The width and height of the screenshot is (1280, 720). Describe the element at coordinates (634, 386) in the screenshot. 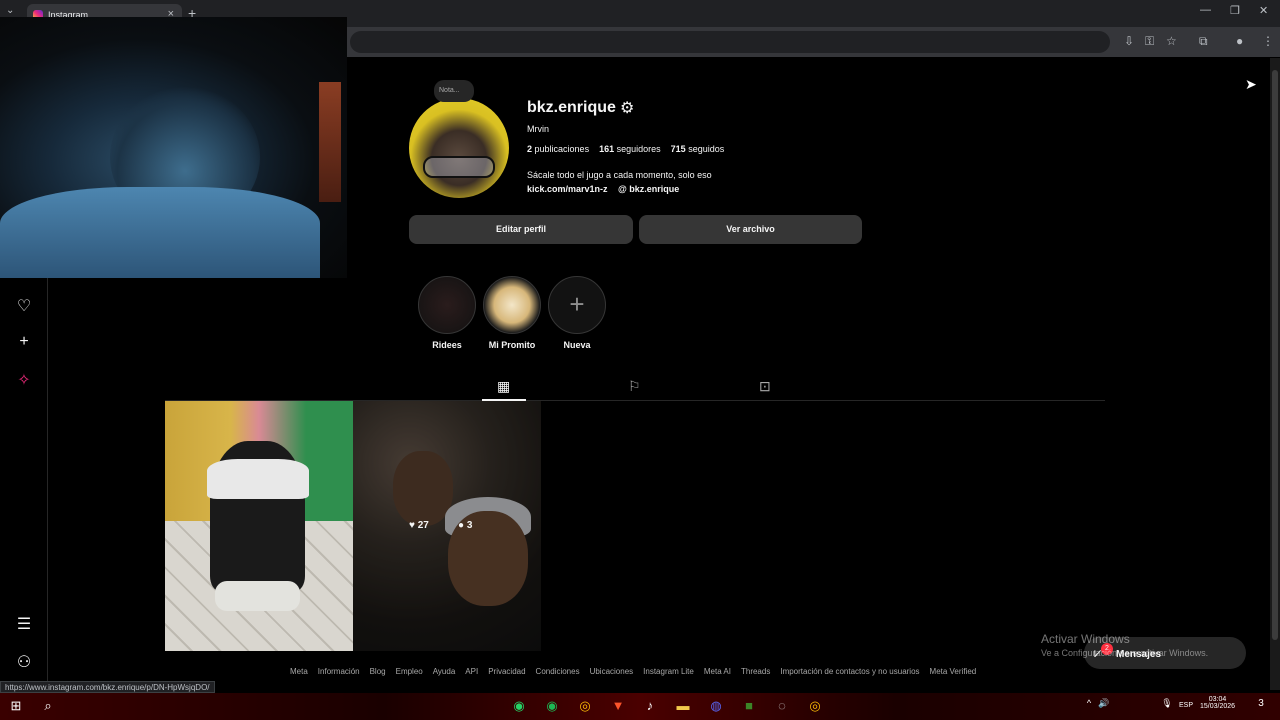

I see `tab-saved-bookmark-icon: ⚐` at that location.